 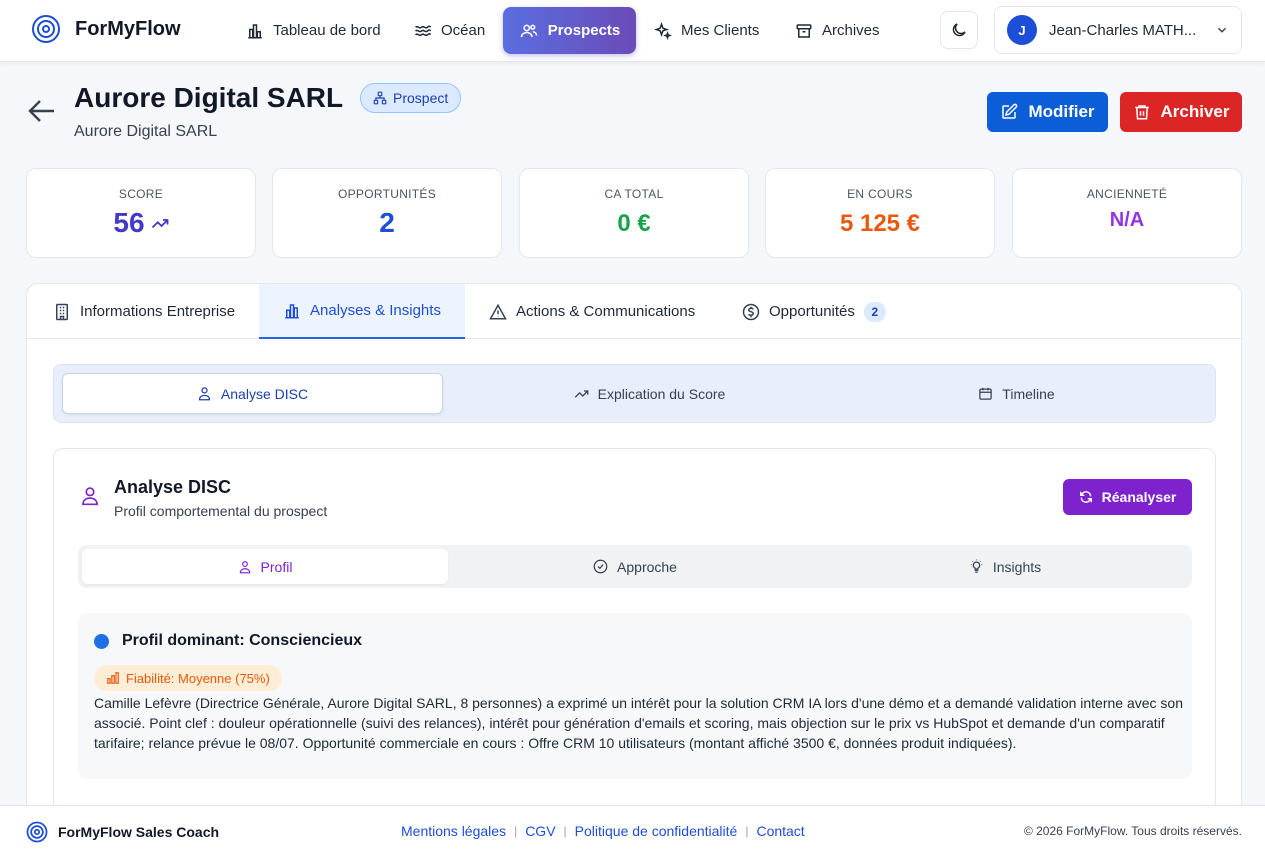 I want to click on stat-card-anciennete: ANCIENNETÉ N/A, so click(x=1127, y=213).